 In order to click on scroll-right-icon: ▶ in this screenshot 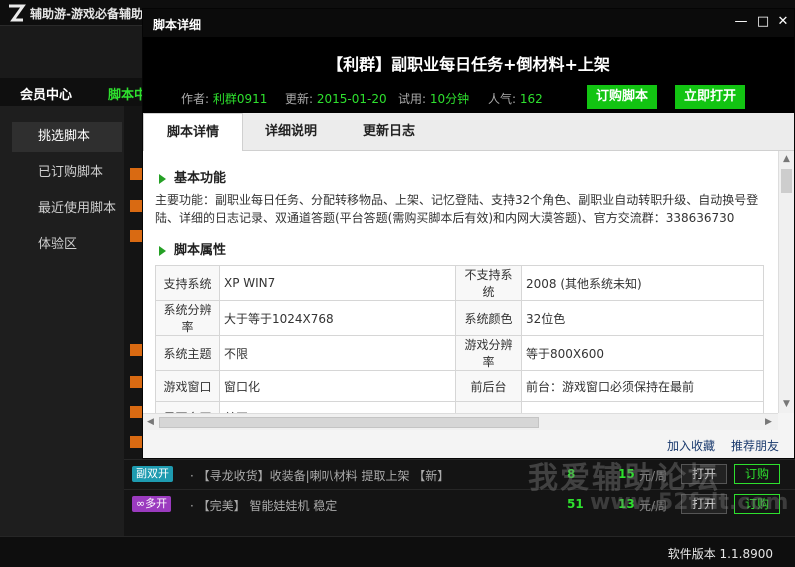, I will do `click(768, 422)`.